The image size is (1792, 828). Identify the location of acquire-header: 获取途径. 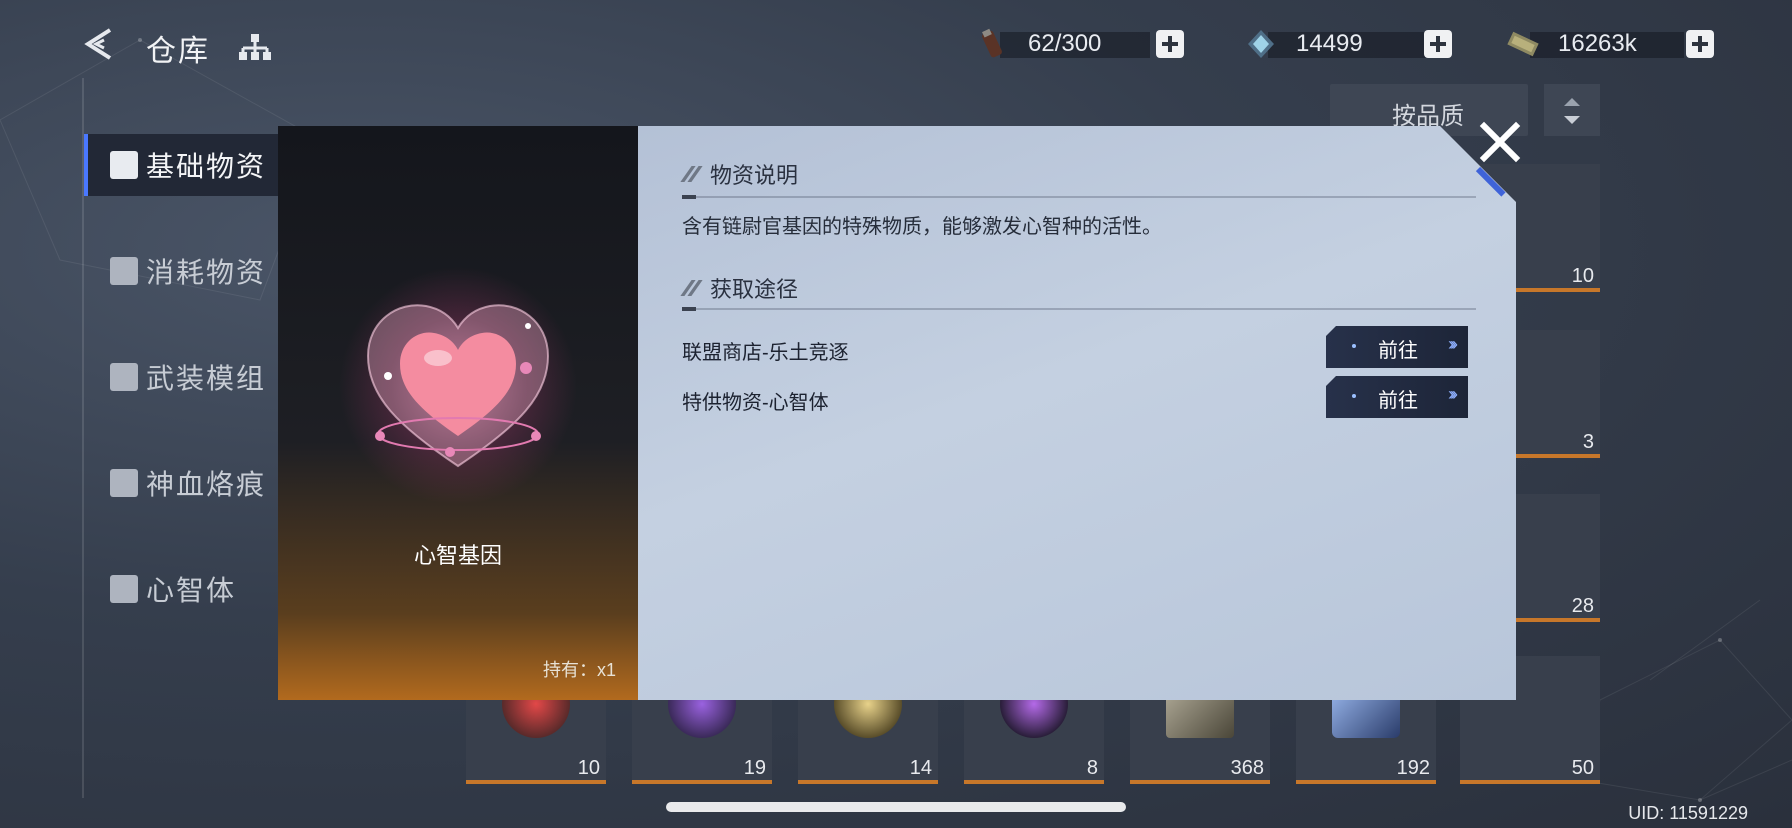
(740, 288).